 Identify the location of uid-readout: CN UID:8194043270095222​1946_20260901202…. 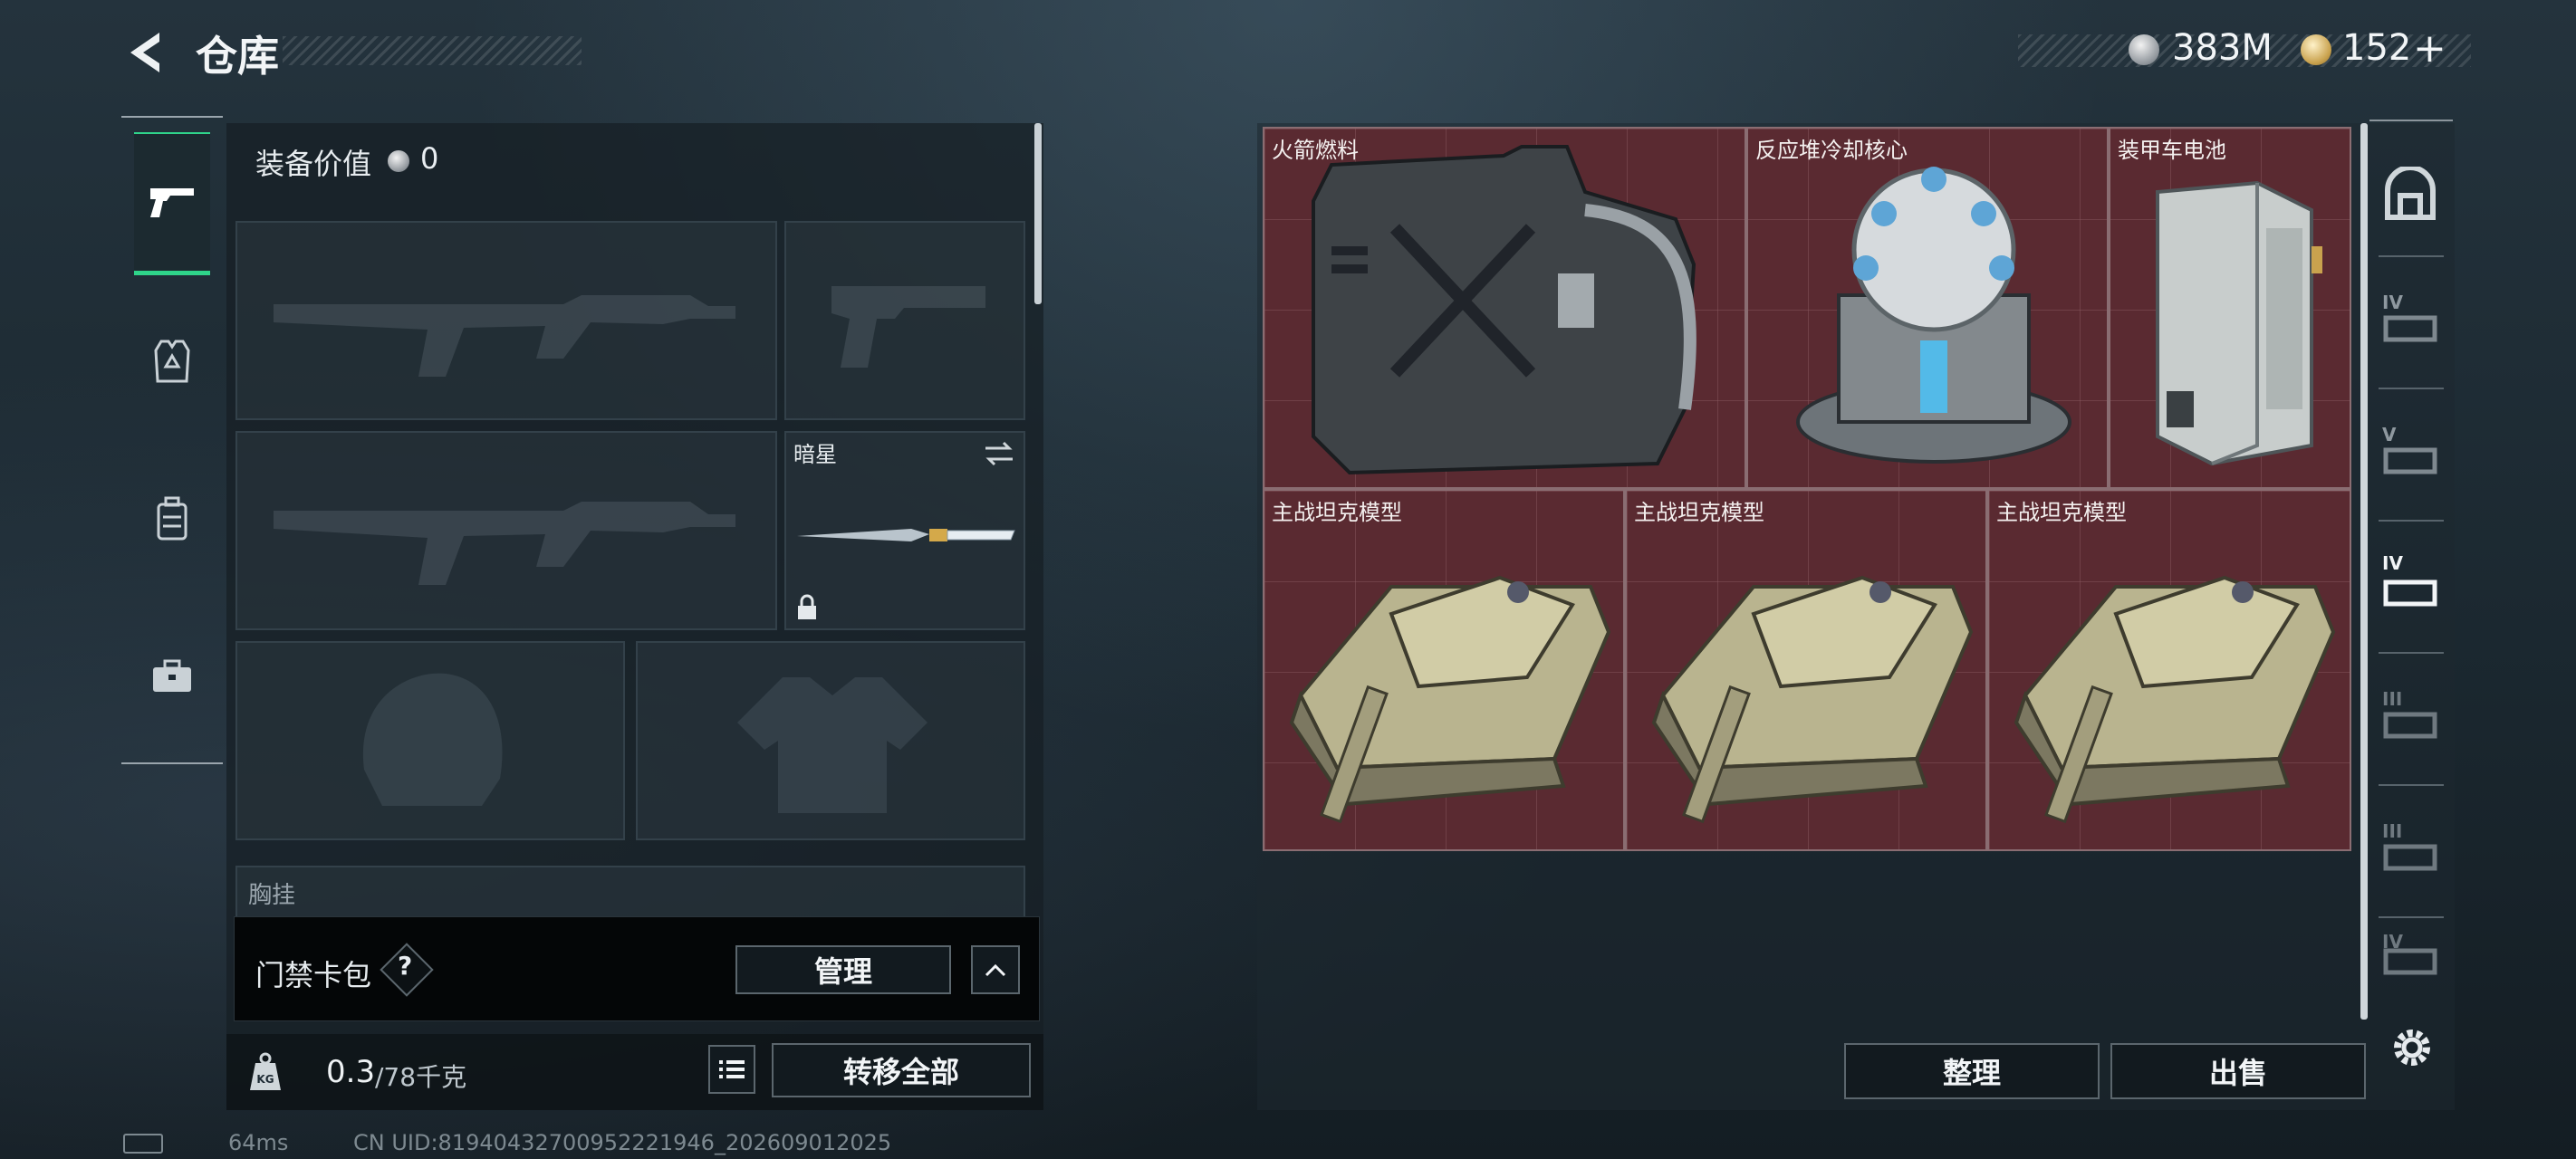
(622, 1143).